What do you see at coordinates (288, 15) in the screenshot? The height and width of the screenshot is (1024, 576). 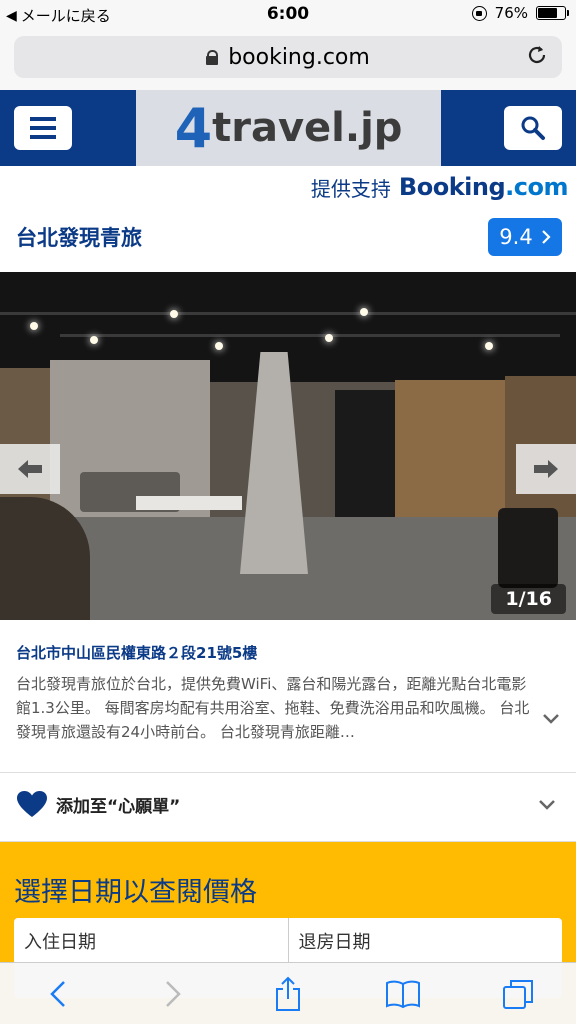 I see `status-bar: ◀ メールに戻る 6:00 76%` at bounding box center [288, 15].